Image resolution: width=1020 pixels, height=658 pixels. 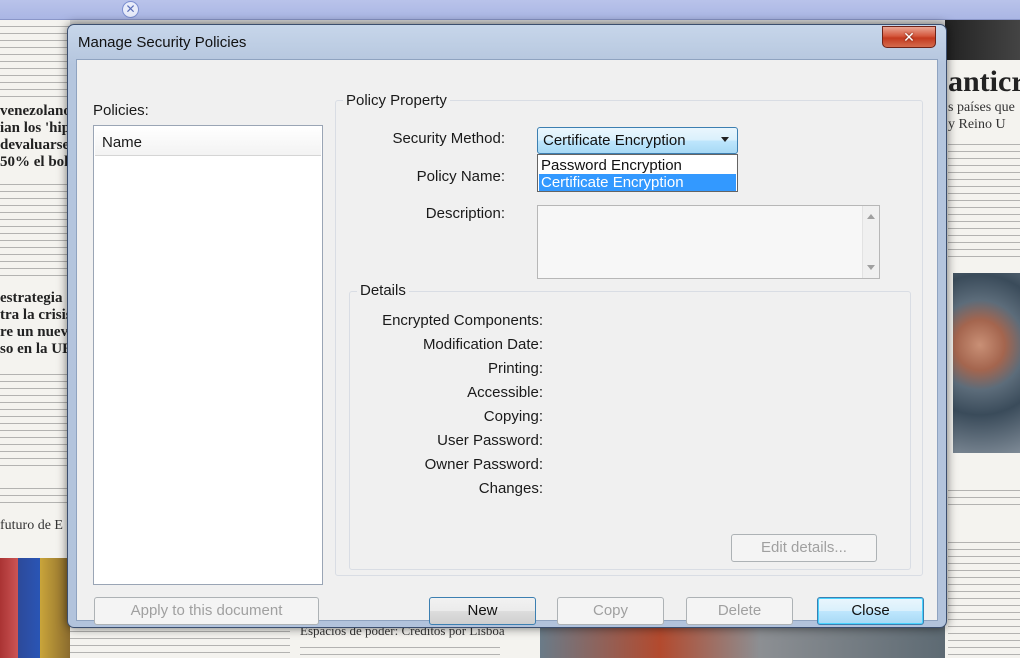 What do you see at coordinates (982, 569) in the screenshot?
I see `newspaper-right-lower` at bounding box center [982, 569].